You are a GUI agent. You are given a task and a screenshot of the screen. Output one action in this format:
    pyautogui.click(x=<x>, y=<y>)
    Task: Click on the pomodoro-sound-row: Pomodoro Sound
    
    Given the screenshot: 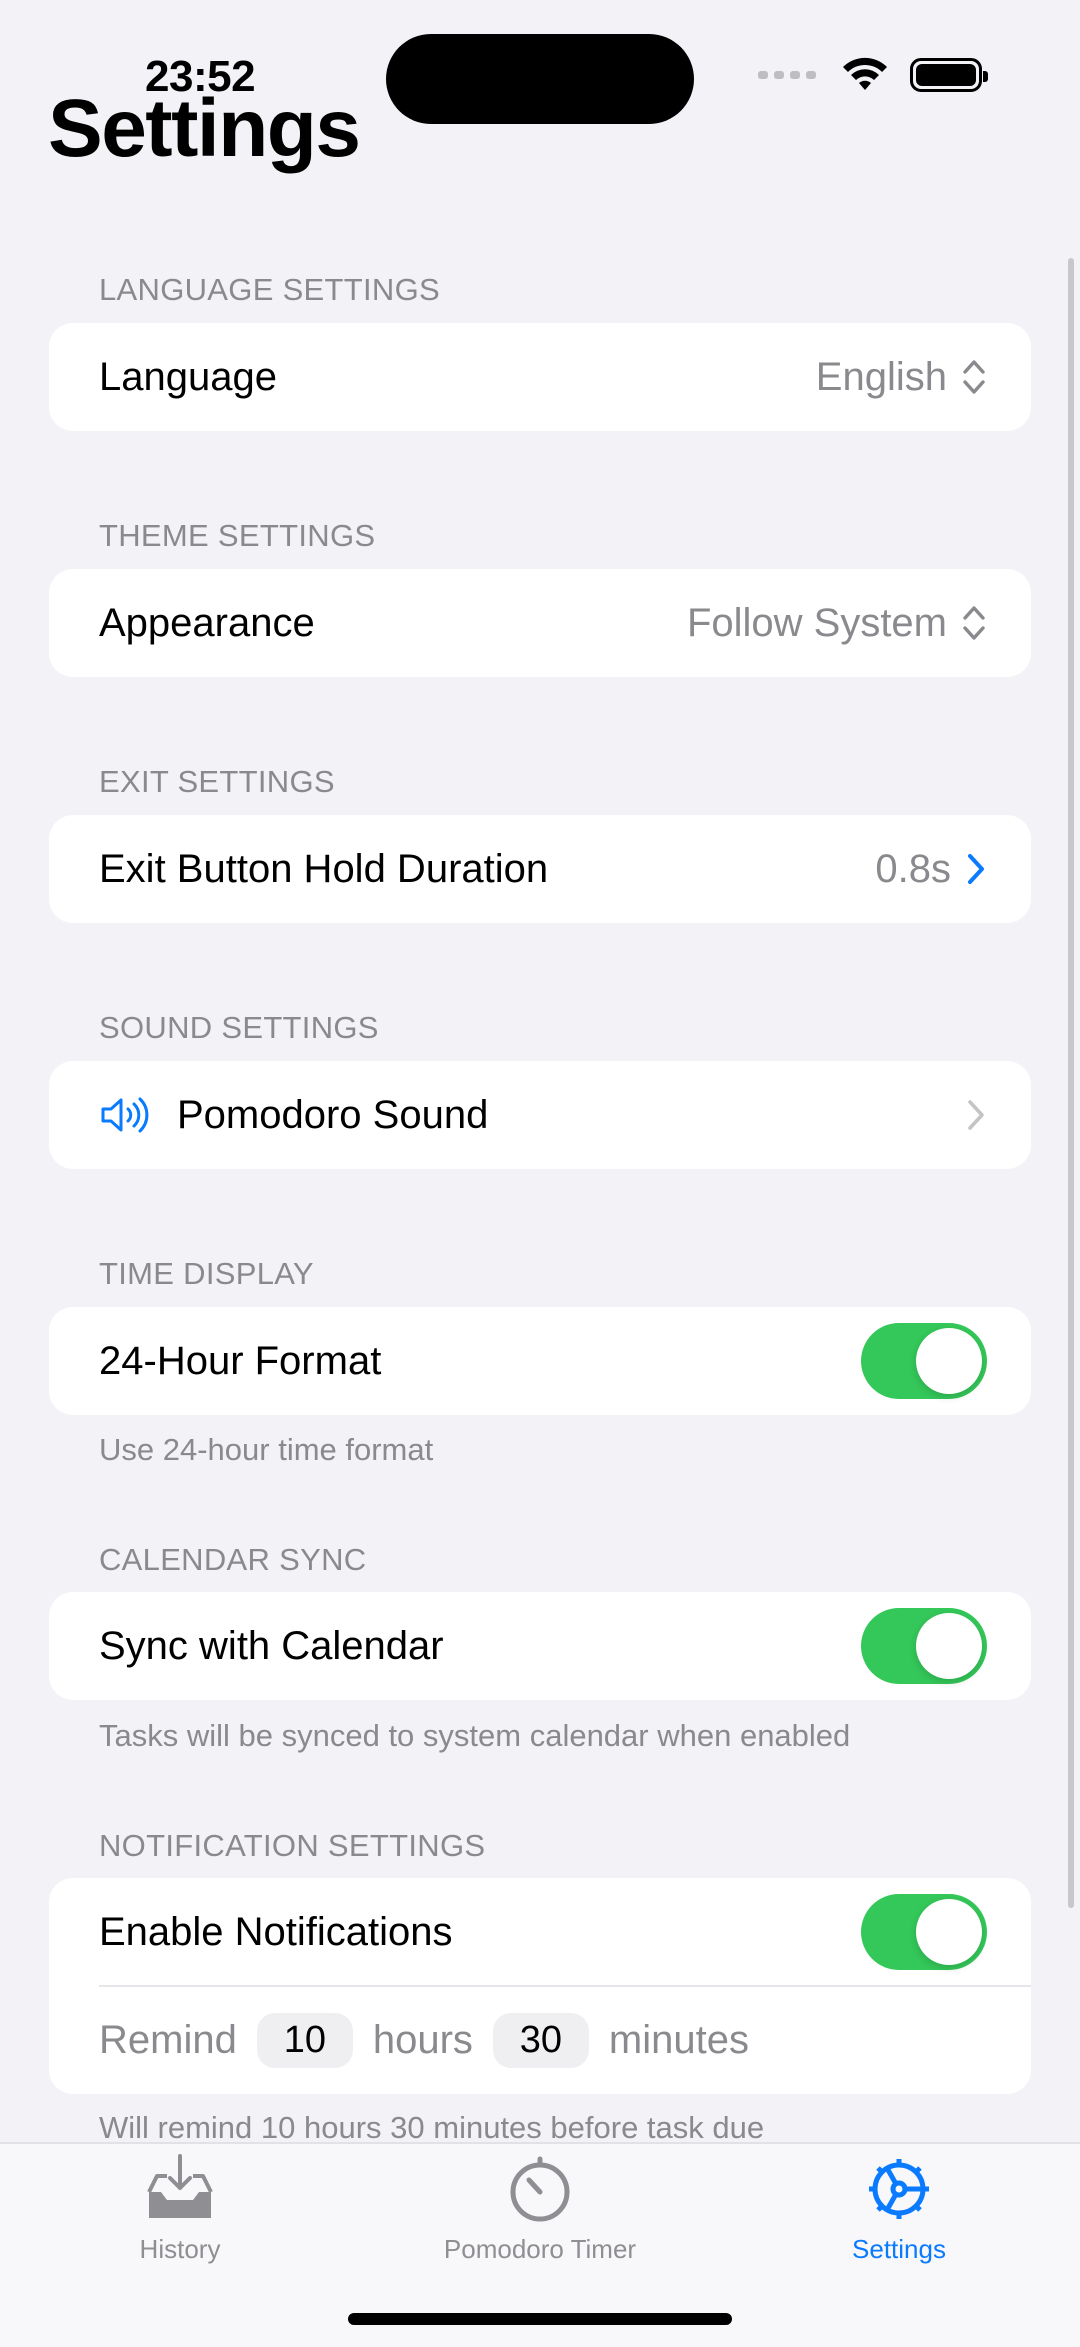 What is the action you would take?
    pyautogui.click(x=540, y=1115)
    